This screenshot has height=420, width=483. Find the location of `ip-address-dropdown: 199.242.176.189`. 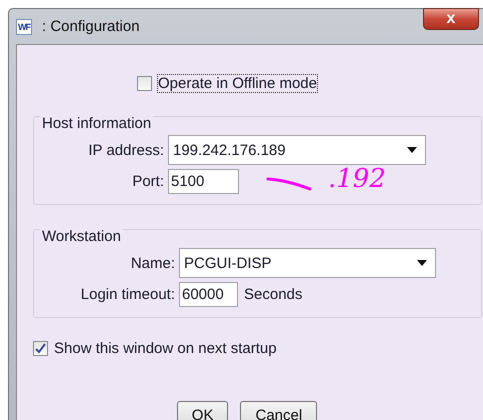

ip-address-dropdown: 199.242.176.189 is located at coordinates (297, 150).